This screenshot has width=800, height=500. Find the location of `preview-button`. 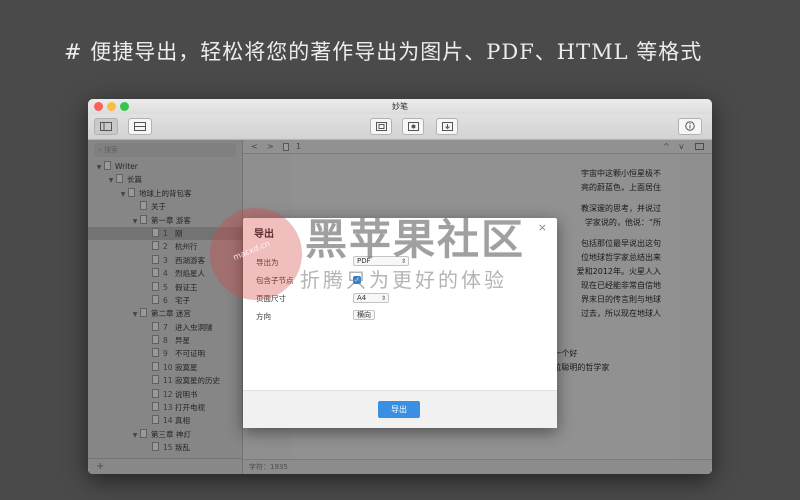

preview-button is located at coordinates (413, 126).